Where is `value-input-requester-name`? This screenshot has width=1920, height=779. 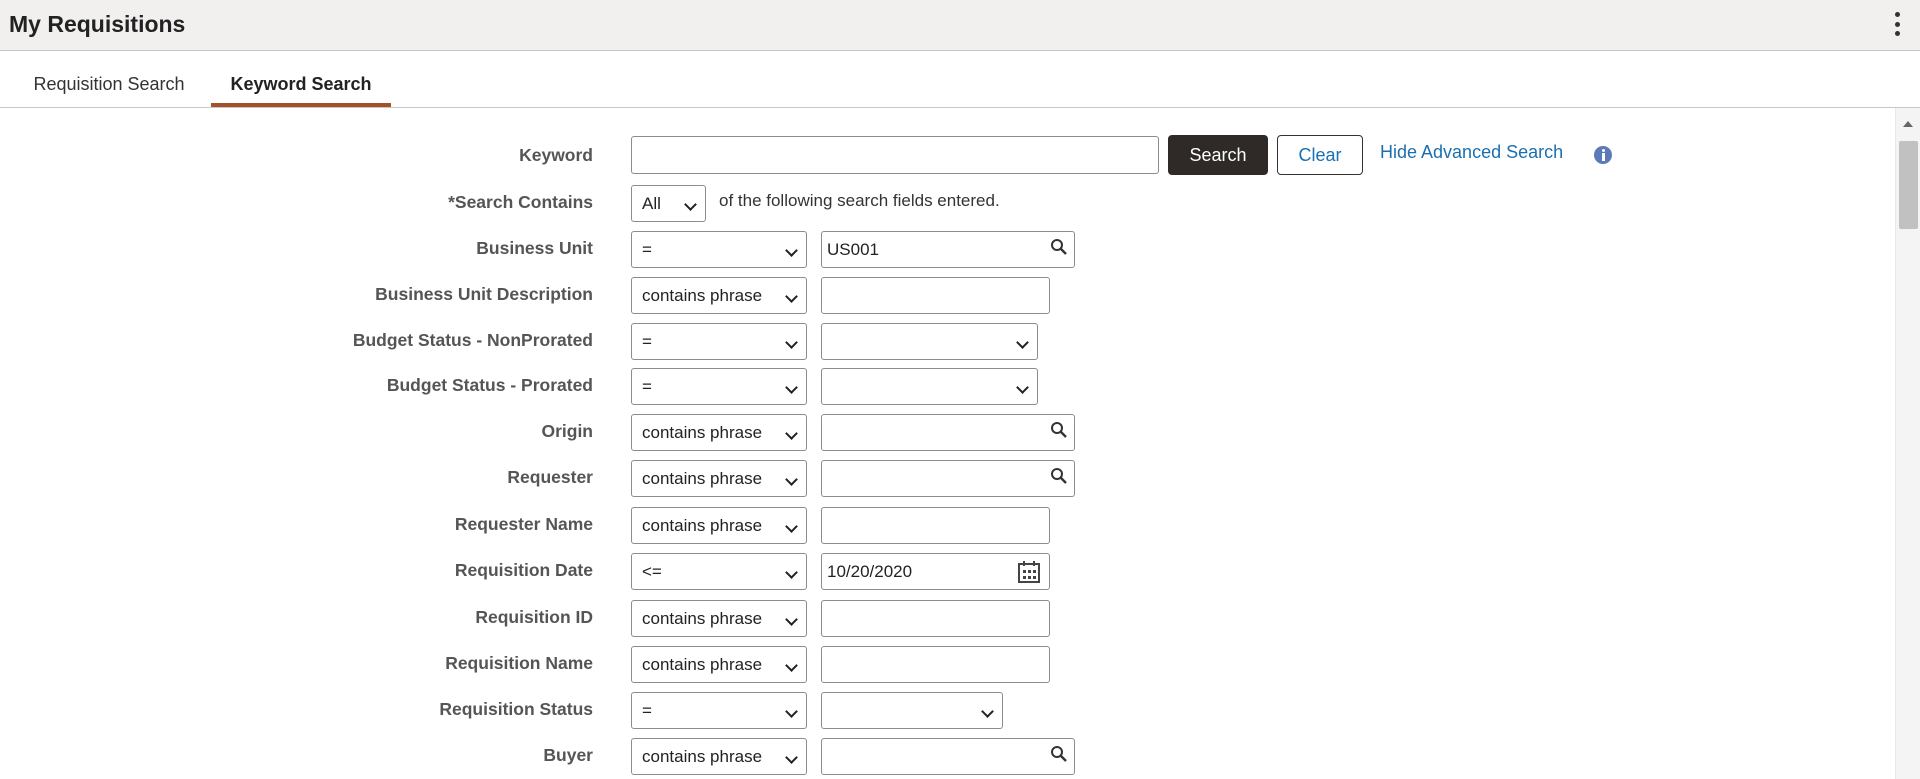 value-input-requester-name is located at coordinates (935, 525).